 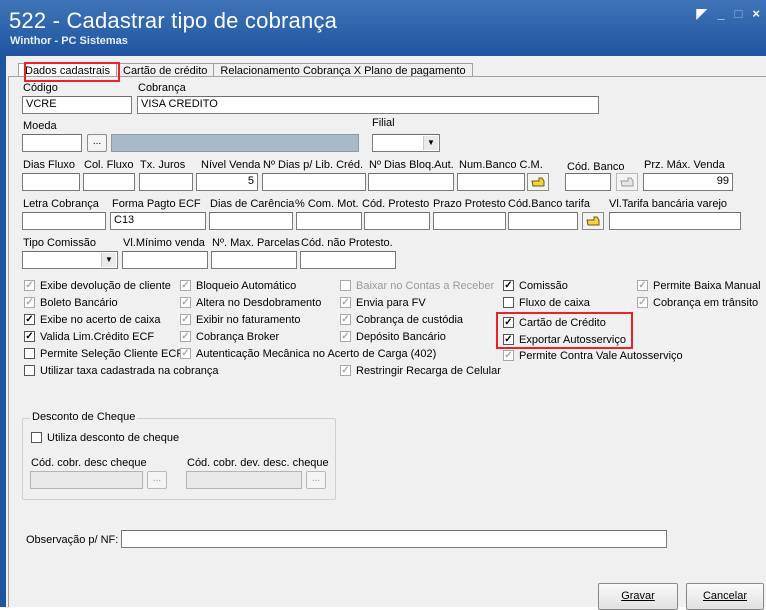 I want to click on cod-cobr-dev-desc-cheque-label: Cód. cobr. dev. desc. cheque, so click(x=258, y=463).